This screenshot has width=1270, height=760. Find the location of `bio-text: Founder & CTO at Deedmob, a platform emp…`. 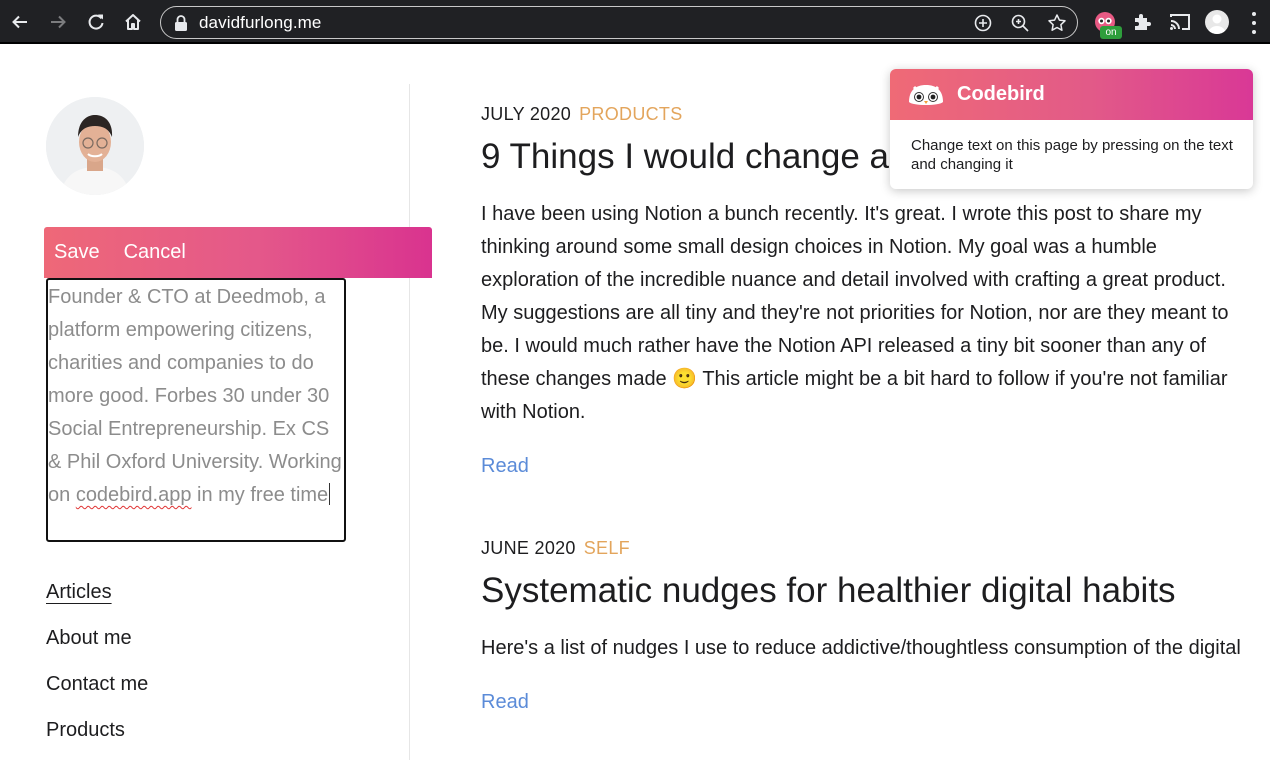

bio-text: Founder & CTO at Deedmob, a platform emp… is located at coordinates (195, 396).